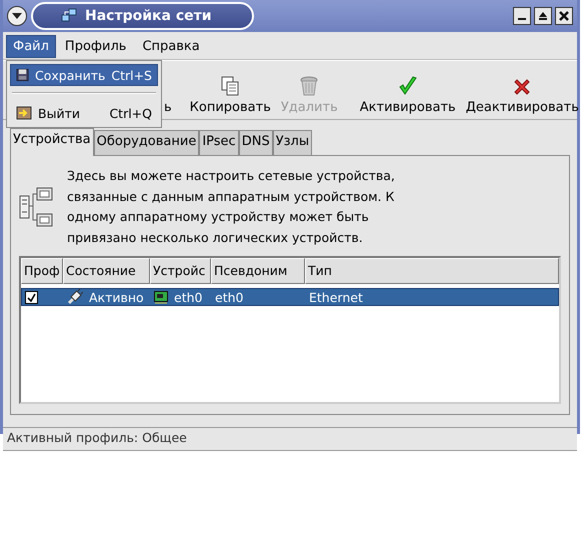 The image size is (585, 554). Describe the element at coordinates (231, 207) in the screenshot. I see `description-text: Здесь вы можете настроить сетевые устройства, связанные с данным аппаратным устройством. К одному аппаратному устройству может быть привязано несколько логических устройств.` at that location.